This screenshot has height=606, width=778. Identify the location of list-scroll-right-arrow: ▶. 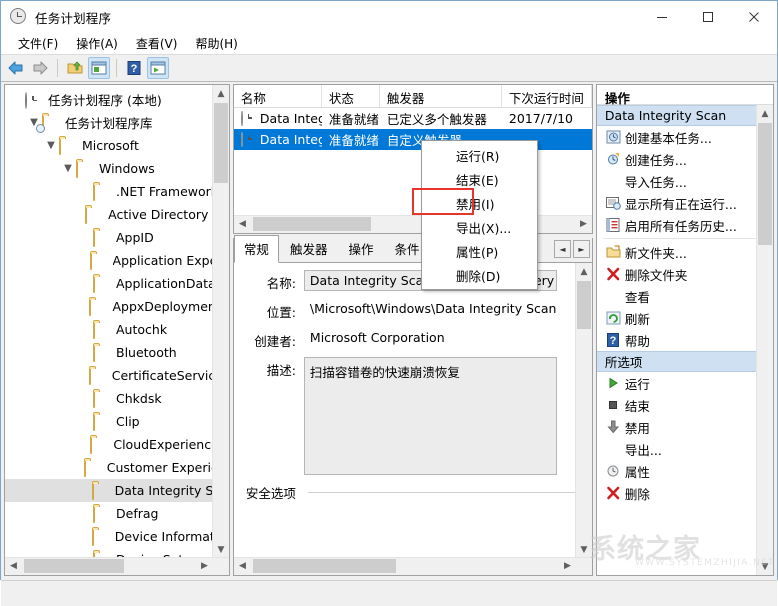
(583, 224).